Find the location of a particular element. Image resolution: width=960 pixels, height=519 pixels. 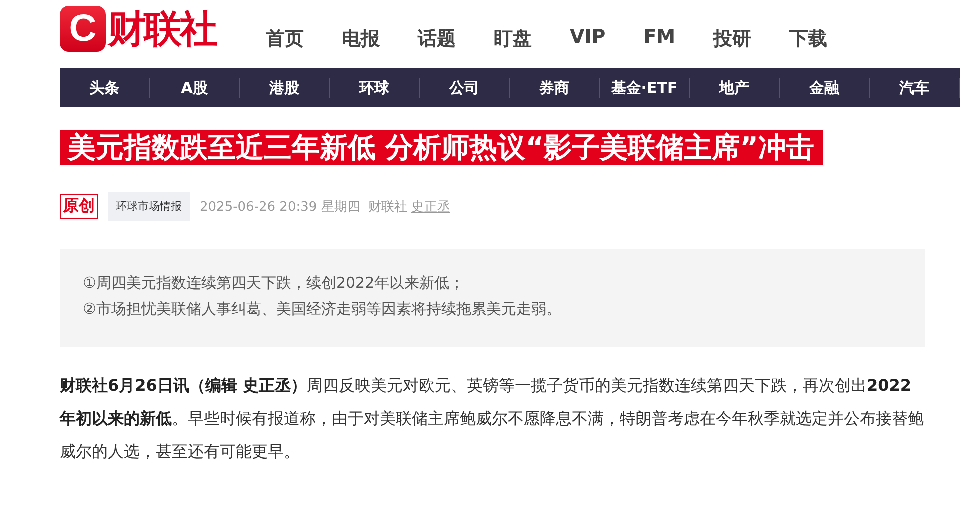

article-headline: 美元指数跌至近三年新低 分析师热议“影子美联储主席”冲击 is located at coordinates (441, 147).